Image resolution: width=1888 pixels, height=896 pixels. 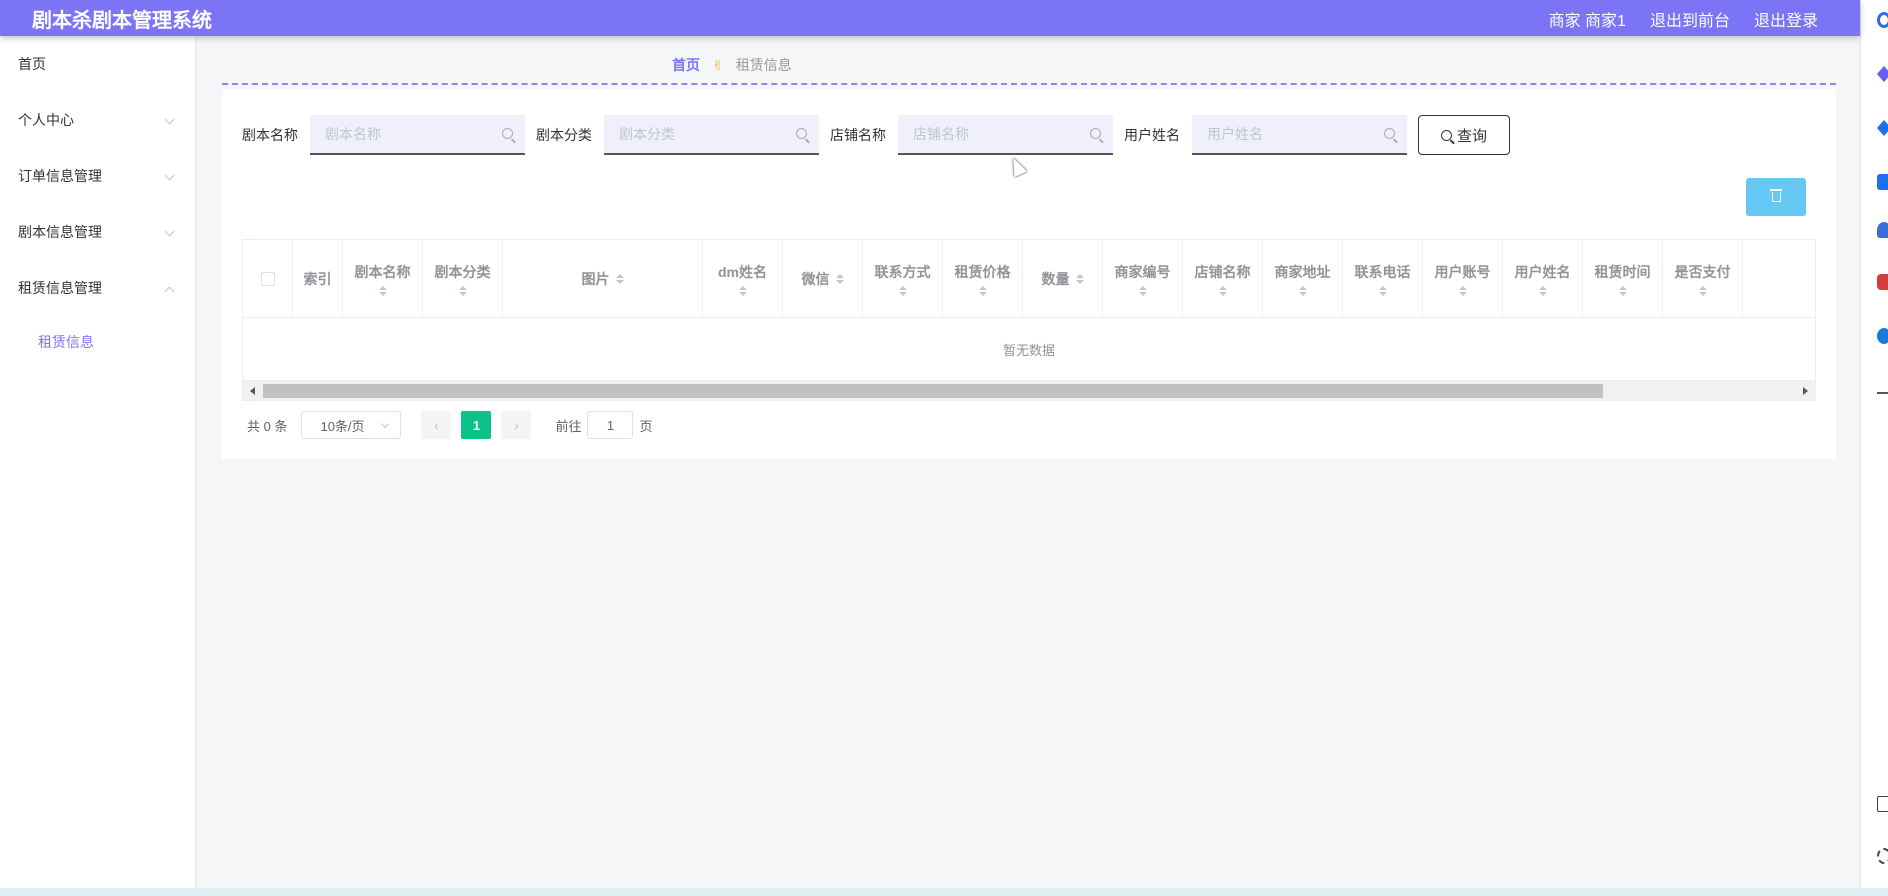 I want to click on shopping-icon, so click(x=1882, y=182).